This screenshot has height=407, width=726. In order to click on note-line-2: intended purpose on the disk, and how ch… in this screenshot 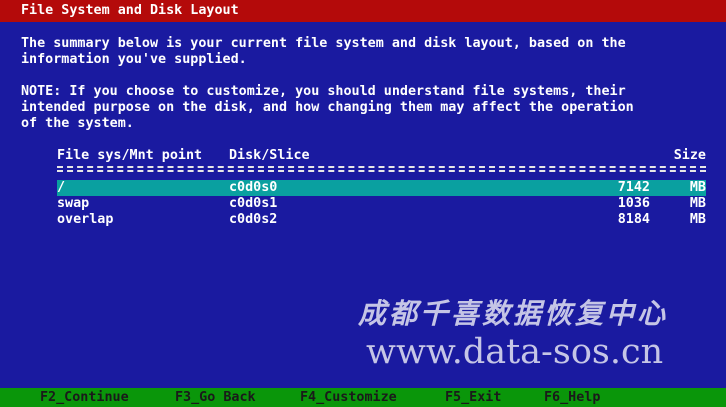, I will do `click(327, 107)`.